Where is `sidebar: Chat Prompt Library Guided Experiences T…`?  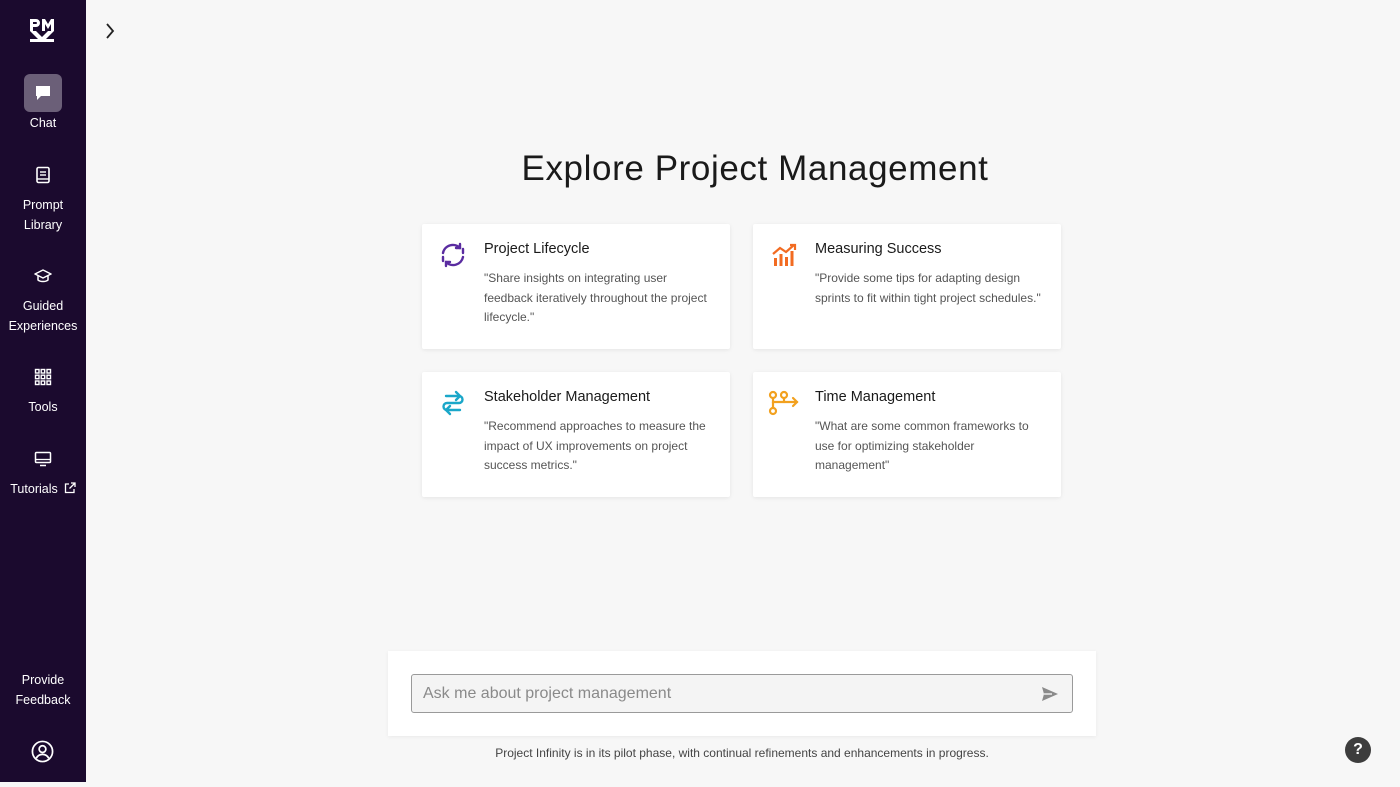 sidebar: Chat Prompt Library Guided Experiences T… is located at coordinates (43, 391).